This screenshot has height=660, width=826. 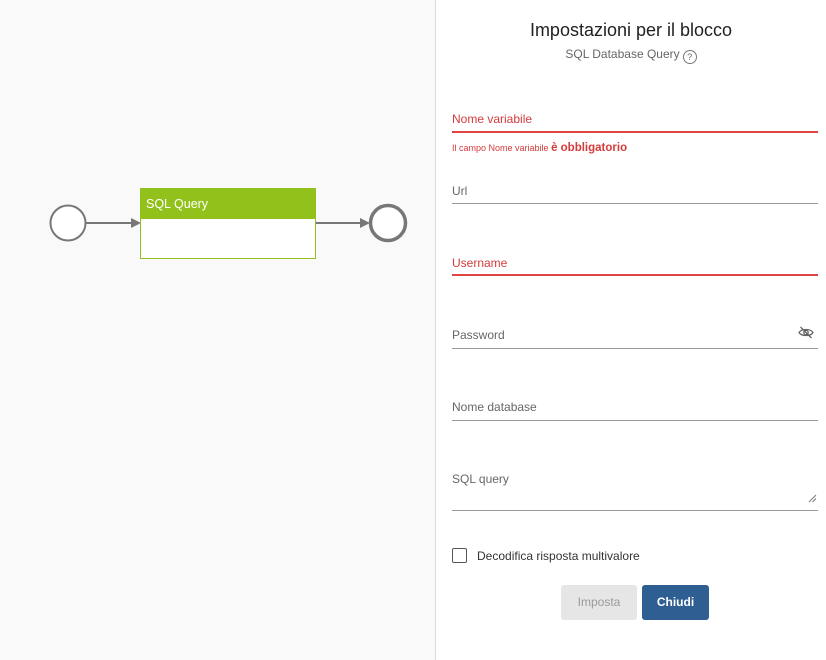 I want to click on variable-name-field: Nome variabile, so click(x=635, y=122).